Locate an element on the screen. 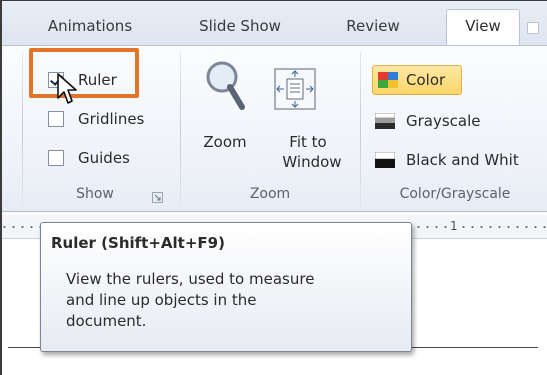 Image resolution: width=547 pixels, height=375 pixels. ribbon-tab-bar: Animations Slide Show Review View is located at coordinates (273, 23).